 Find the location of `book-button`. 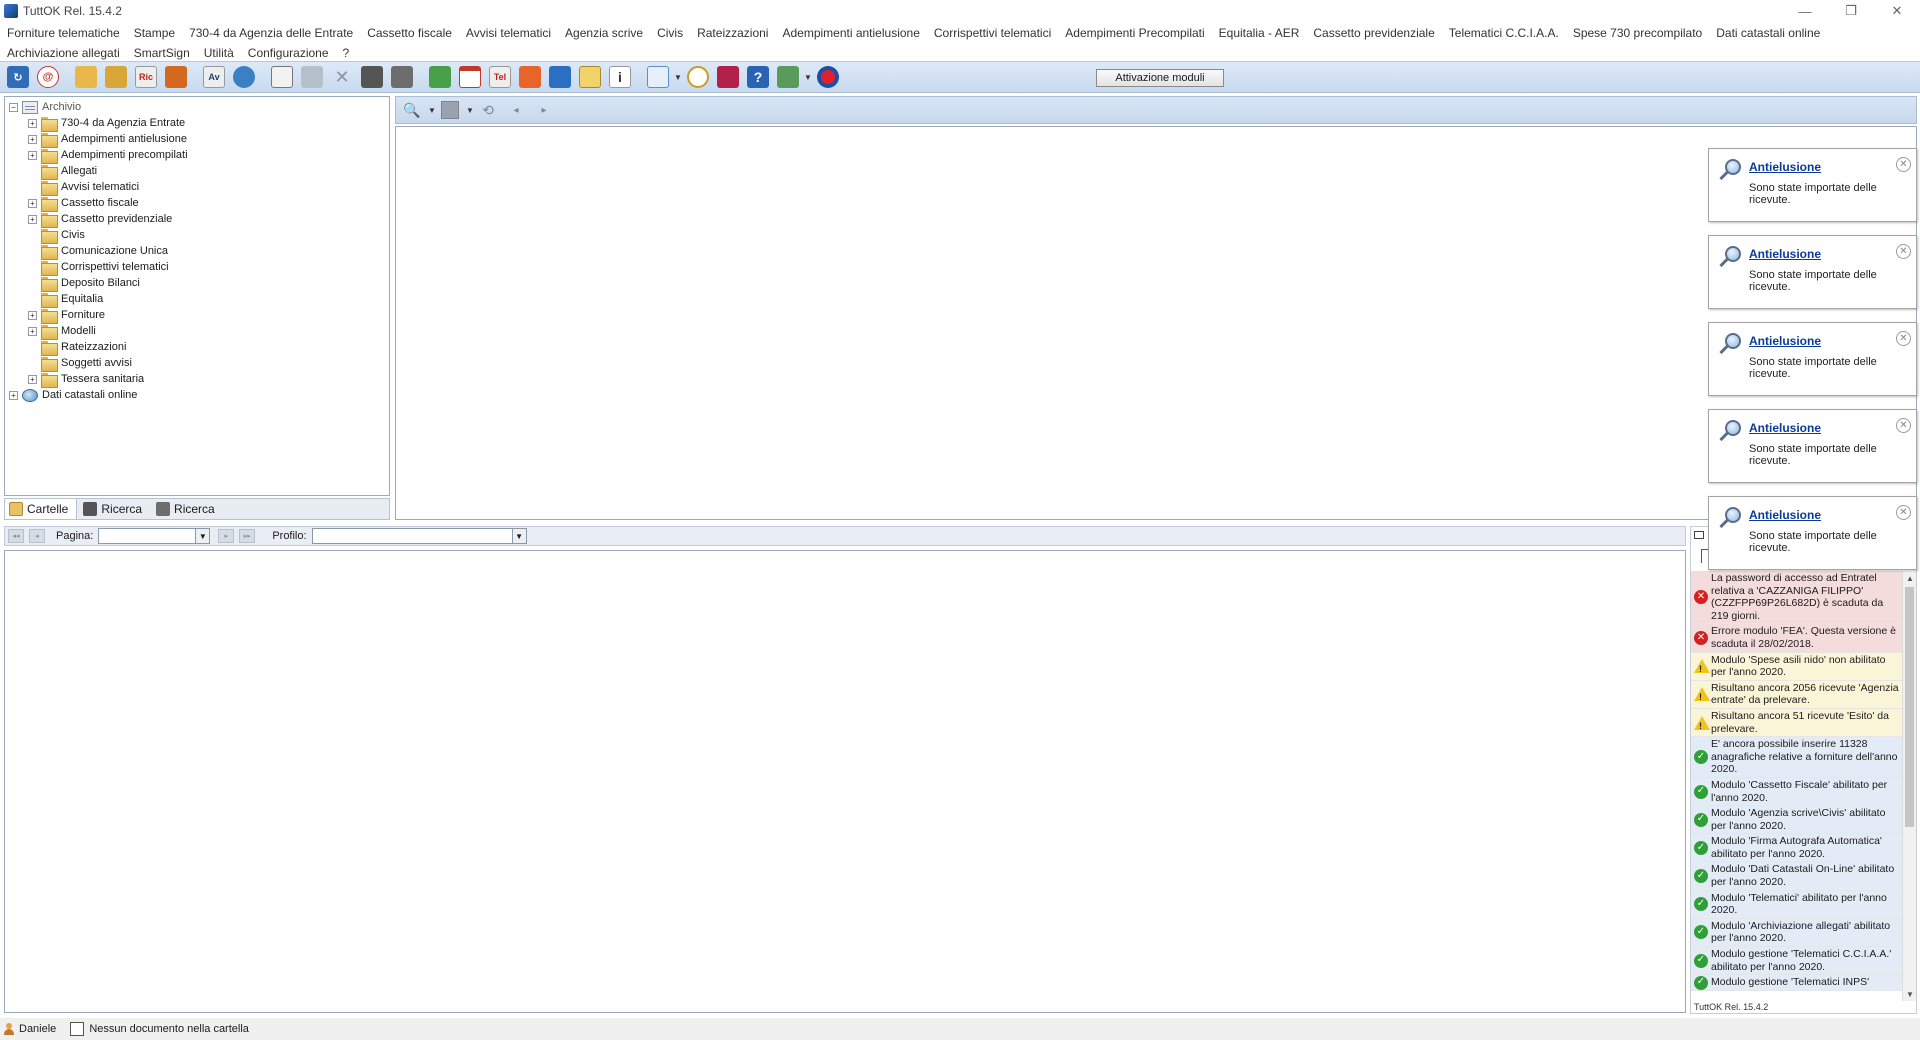

book-button is located at coordinates (728, 77).